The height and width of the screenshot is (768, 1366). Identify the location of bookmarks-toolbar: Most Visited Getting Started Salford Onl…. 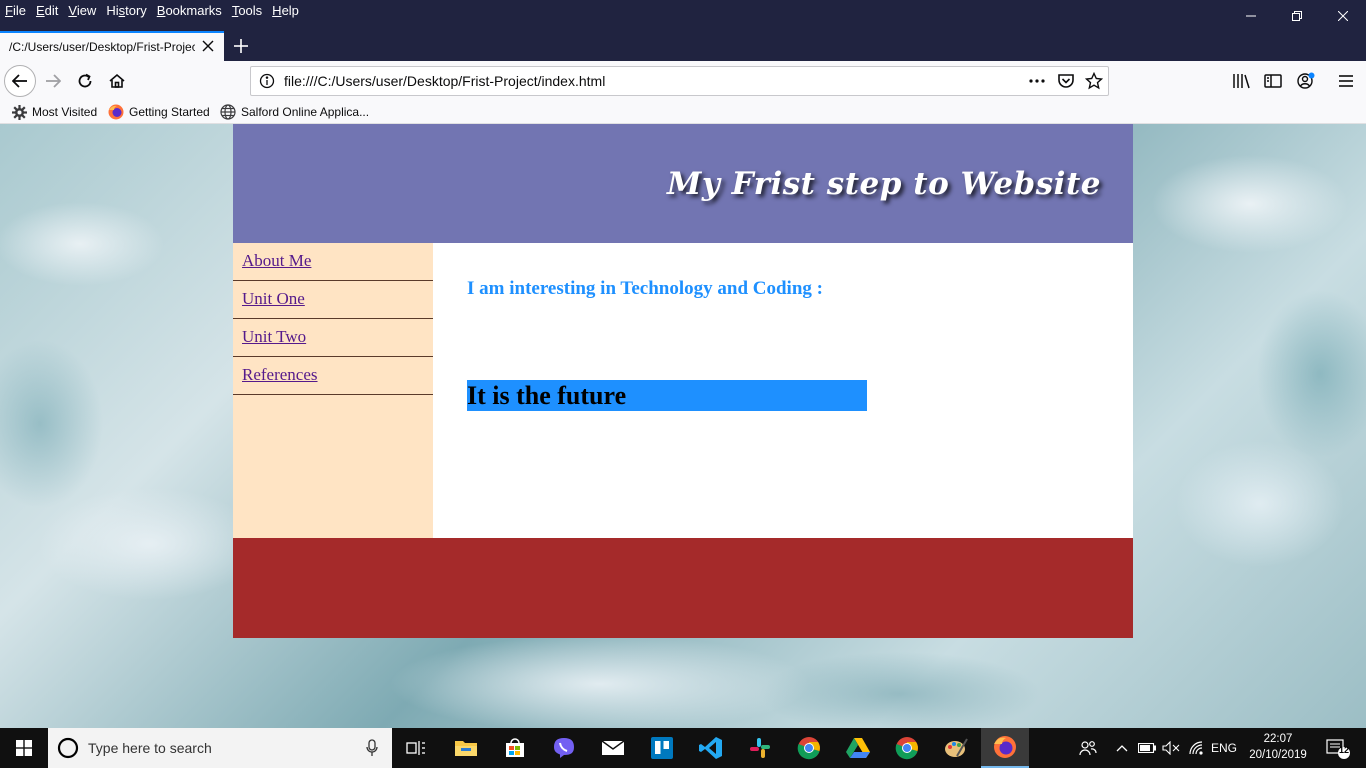
(683, 112).